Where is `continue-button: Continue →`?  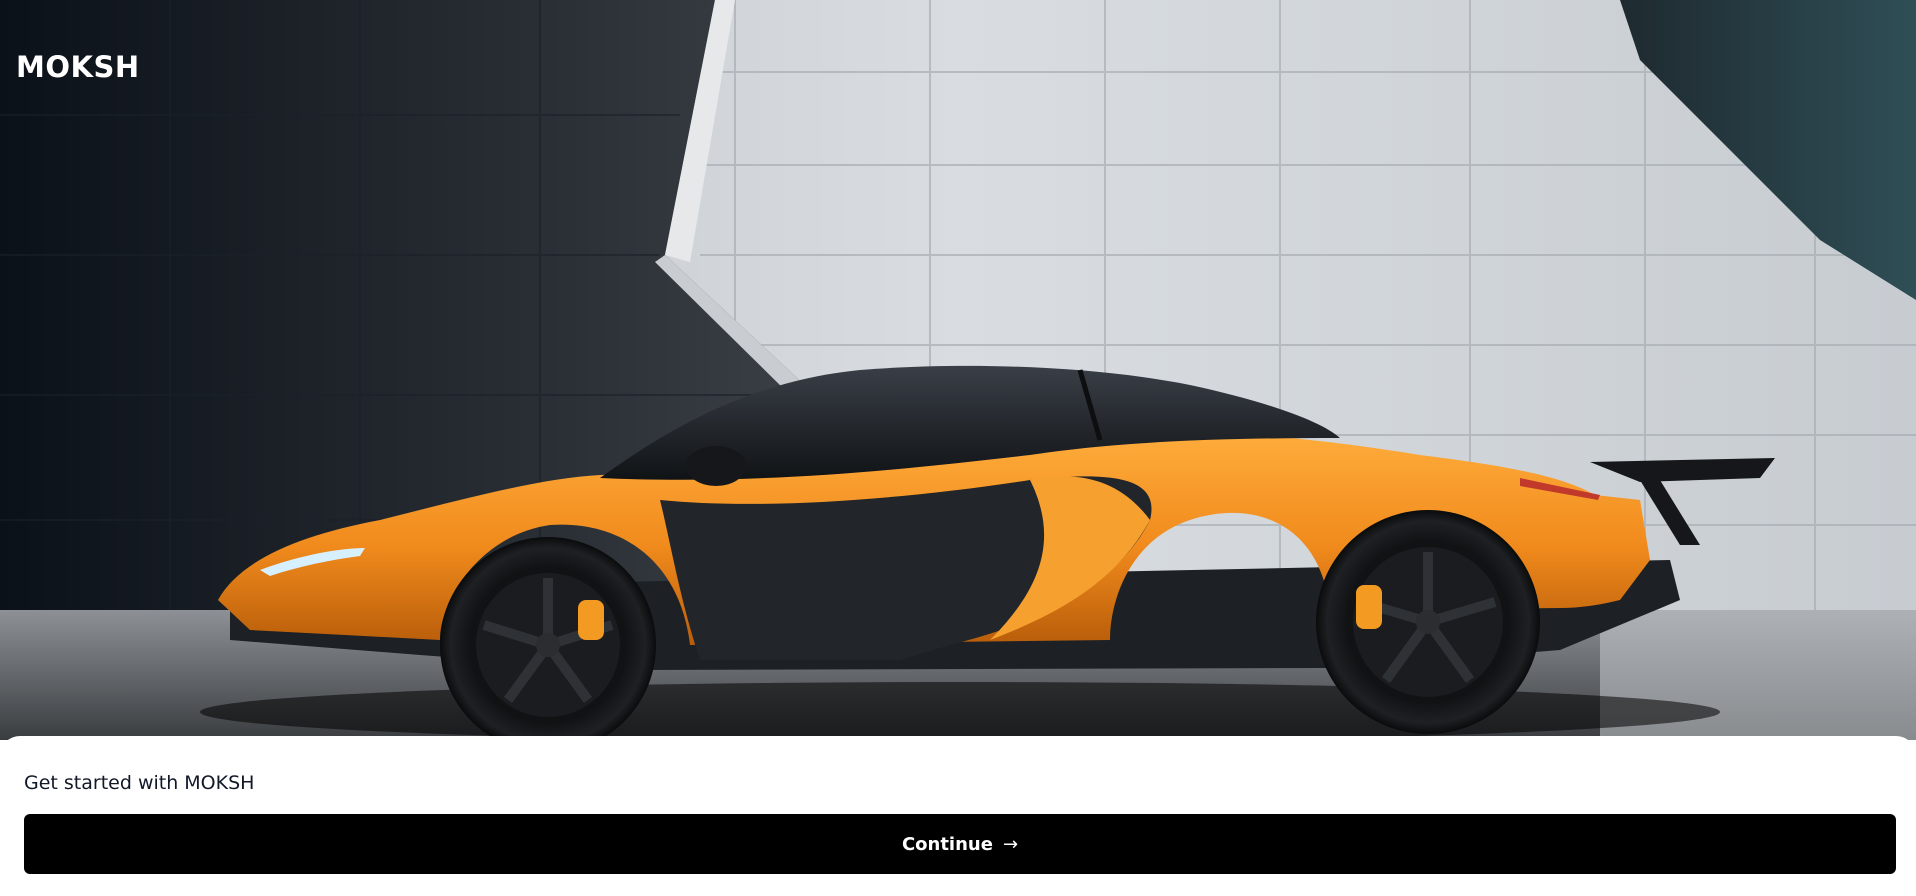 continue-button: Continue → is located at coordinates (960, 844).